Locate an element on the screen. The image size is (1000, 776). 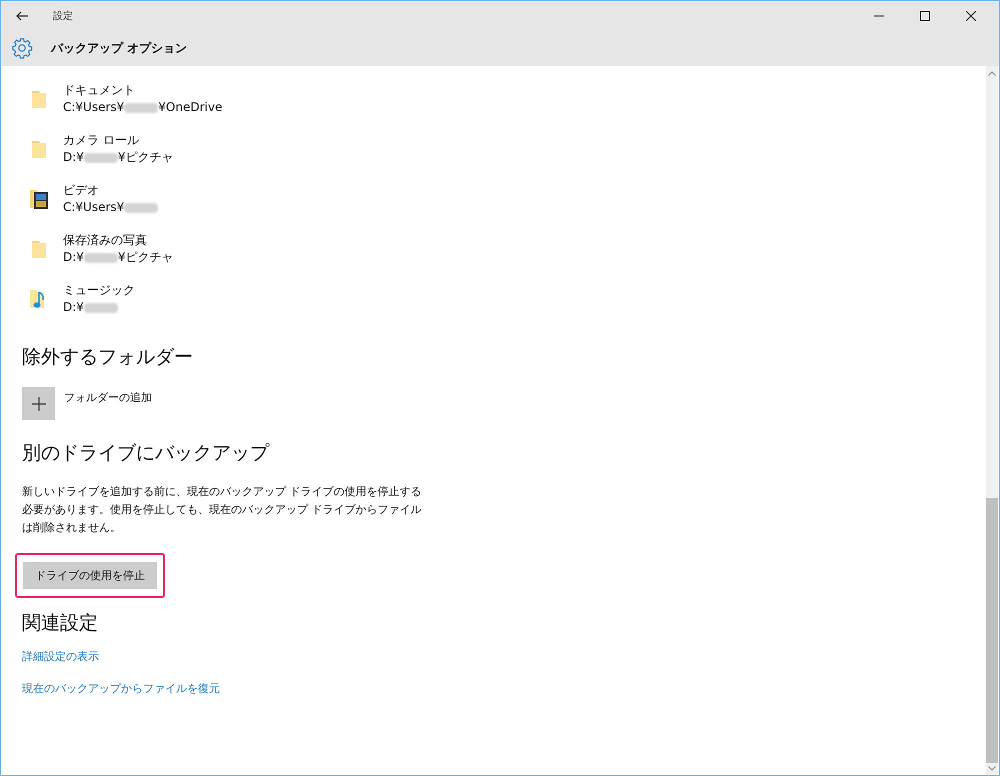
scrollbar-thumb is located at coordinates (992, 630).